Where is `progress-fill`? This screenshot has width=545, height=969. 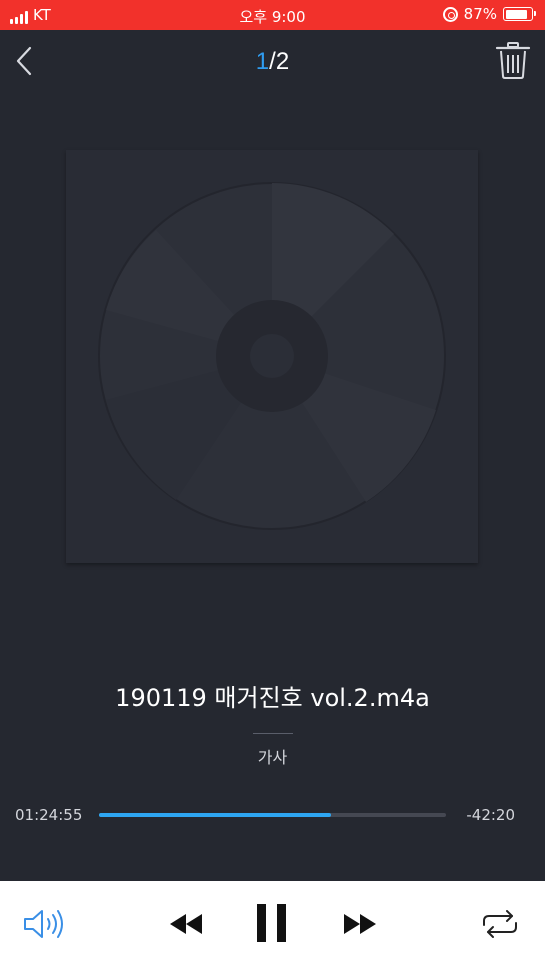 progress-fill is located at coordinates (215, 815).